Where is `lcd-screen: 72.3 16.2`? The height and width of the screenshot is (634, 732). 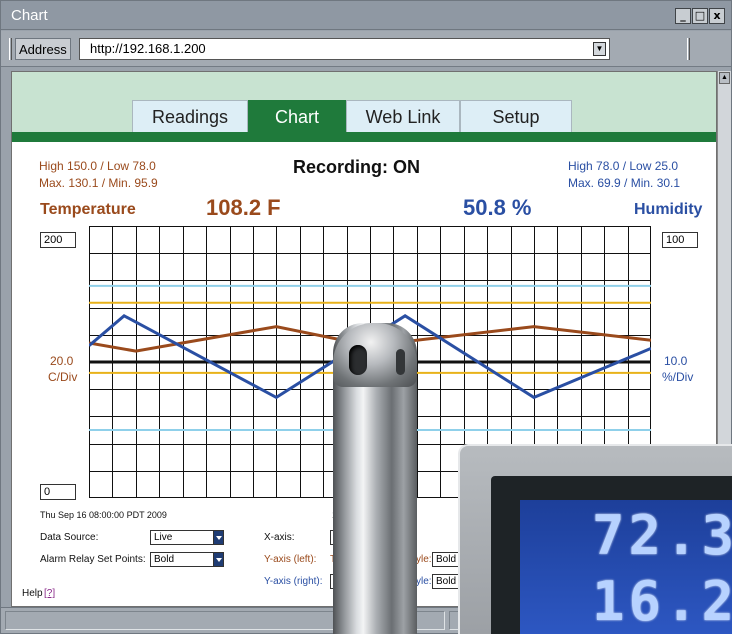 lcd-screen: 72.3 16.2 is located at coordinates (626, 567).